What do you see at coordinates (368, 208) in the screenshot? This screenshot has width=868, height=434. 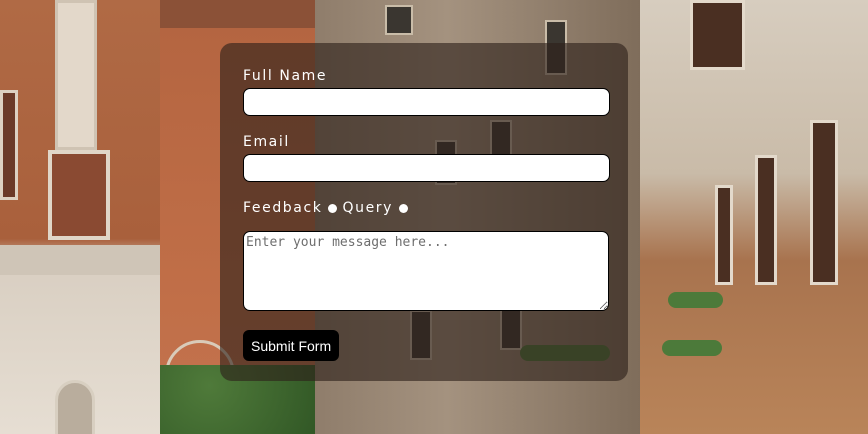 I see `radio-label-query: Query` at bounding box center [368, 208].